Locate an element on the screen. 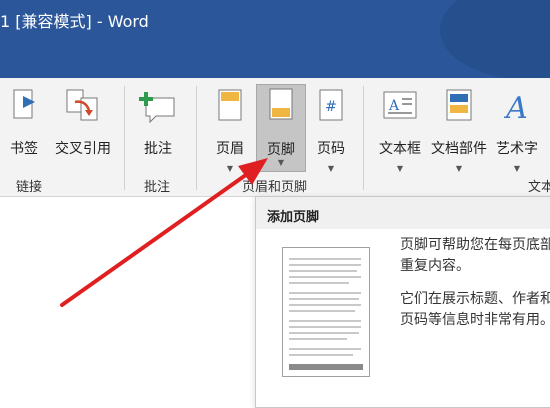 The image size is (550, 408). bookmark-icon is located at coordinates (24, 107).